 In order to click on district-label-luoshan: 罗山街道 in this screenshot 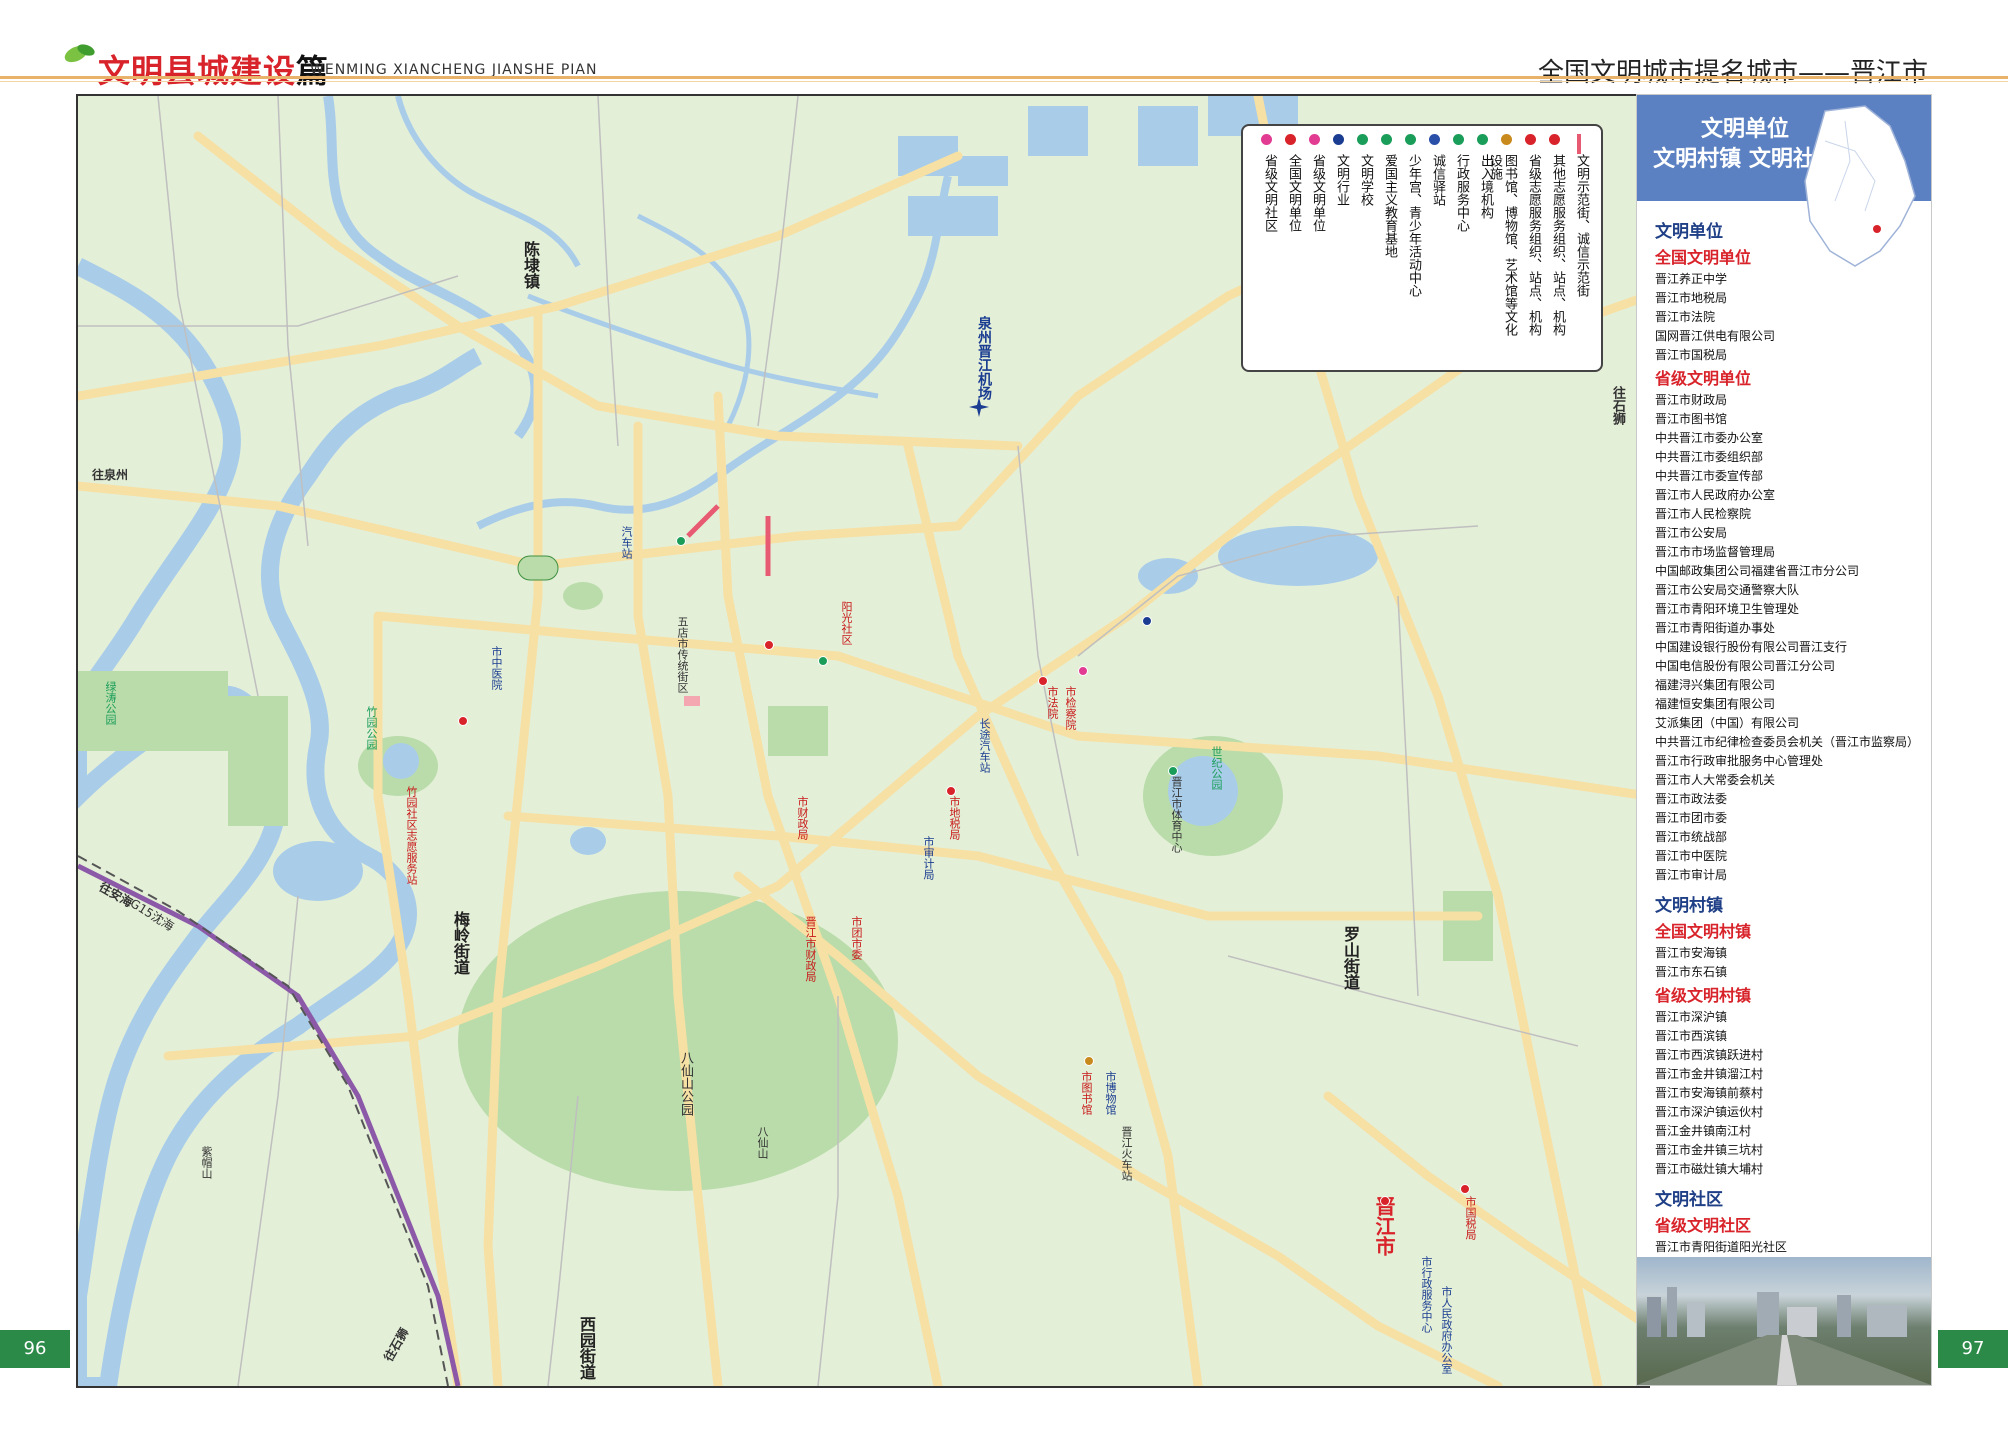, I will do `click(1350, 958)`.